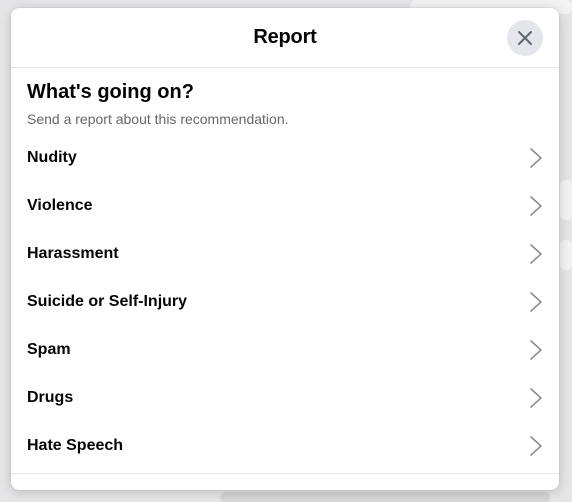 This screenshot has height=502, width=572. Describe the element at coordinates (73, 253) in the screenshot. I see `option-label: Harassment` at that location.